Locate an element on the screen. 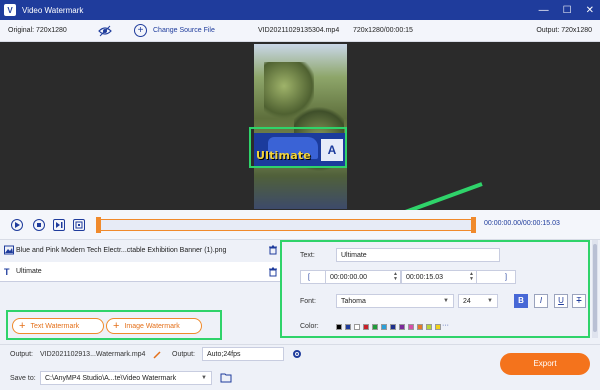  scrollbar is located at coordinates (595, 289).